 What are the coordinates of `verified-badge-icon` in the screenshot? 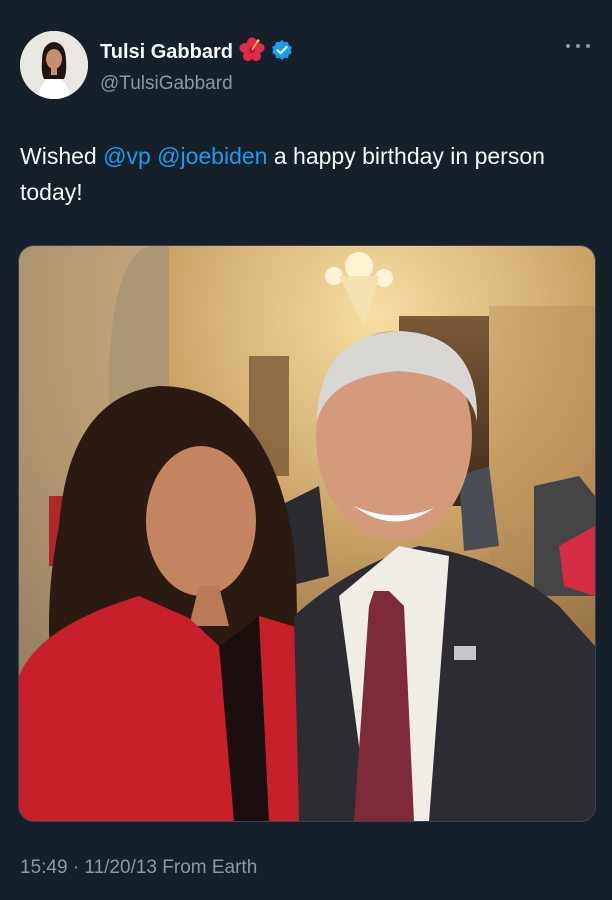 It's located at (282, 52).